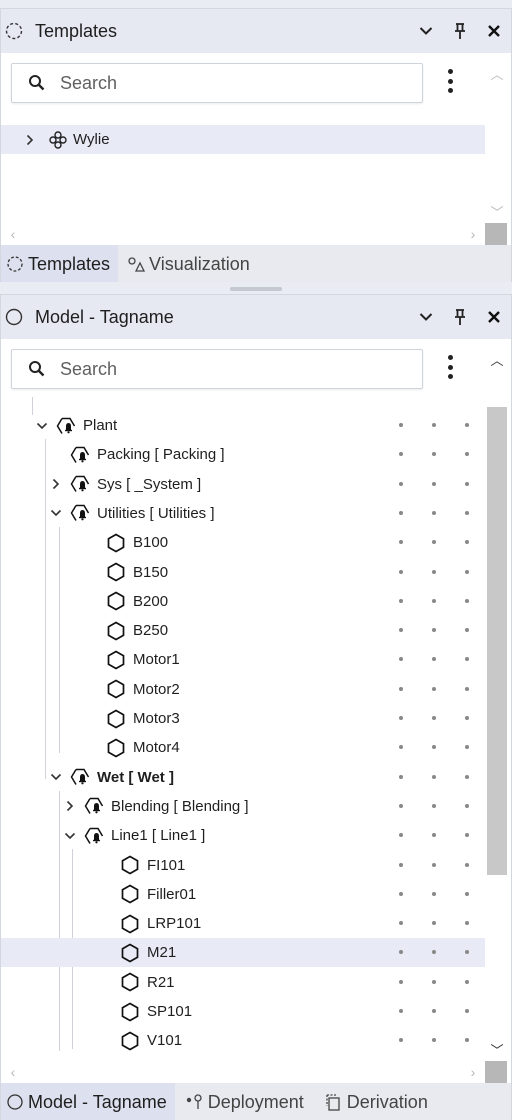  I want to click on tree-item-plant: Plant, so click(243, 425).